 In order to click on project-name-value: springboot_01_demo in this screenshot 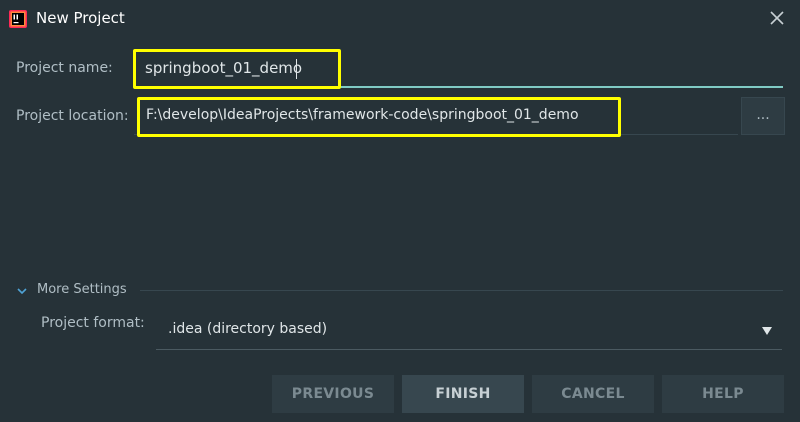, I will do `click(223, 68)`.